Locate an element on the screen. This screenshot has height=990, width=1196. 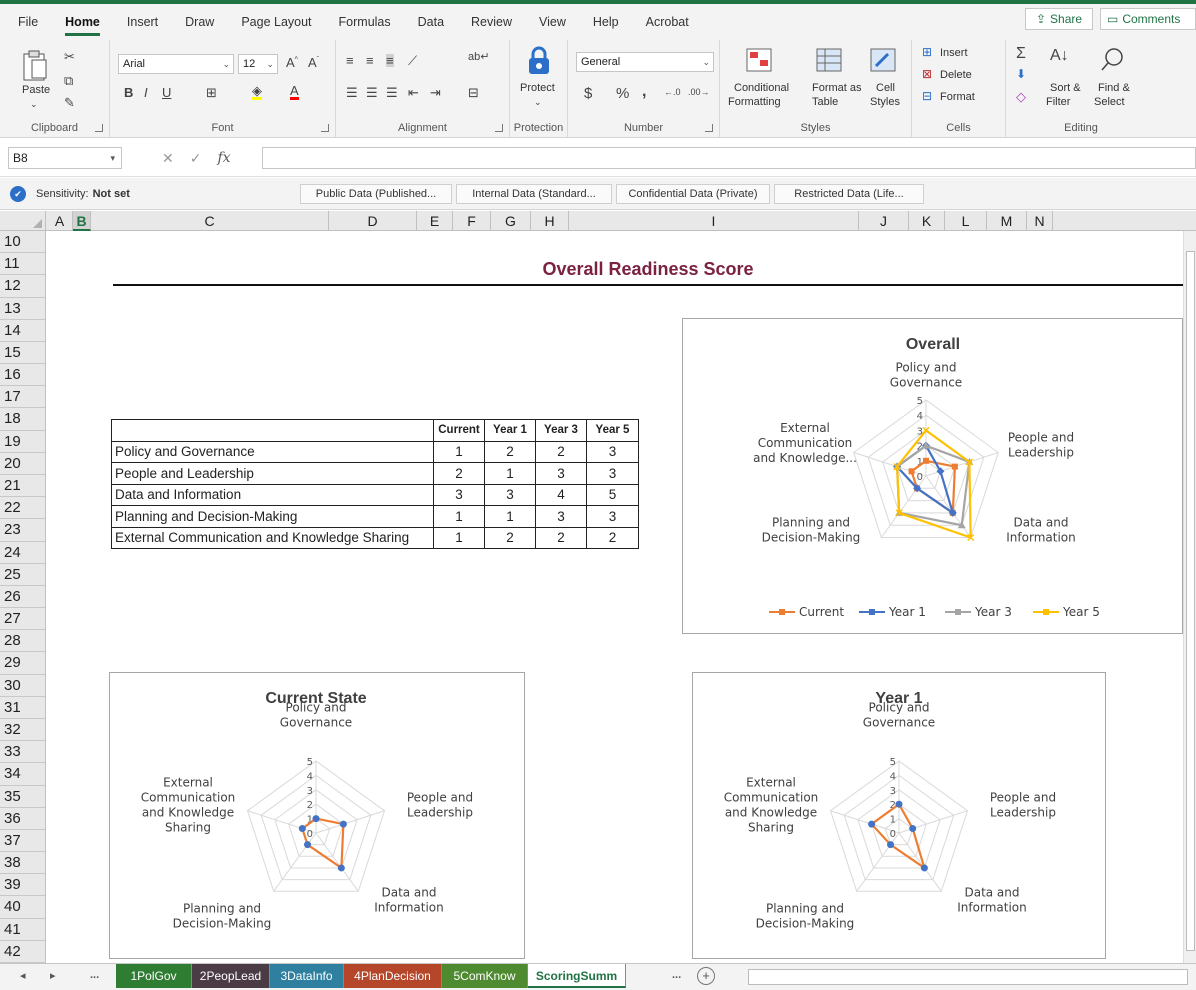
autosum-icon: Σ is located at coordinates (1021, 54).